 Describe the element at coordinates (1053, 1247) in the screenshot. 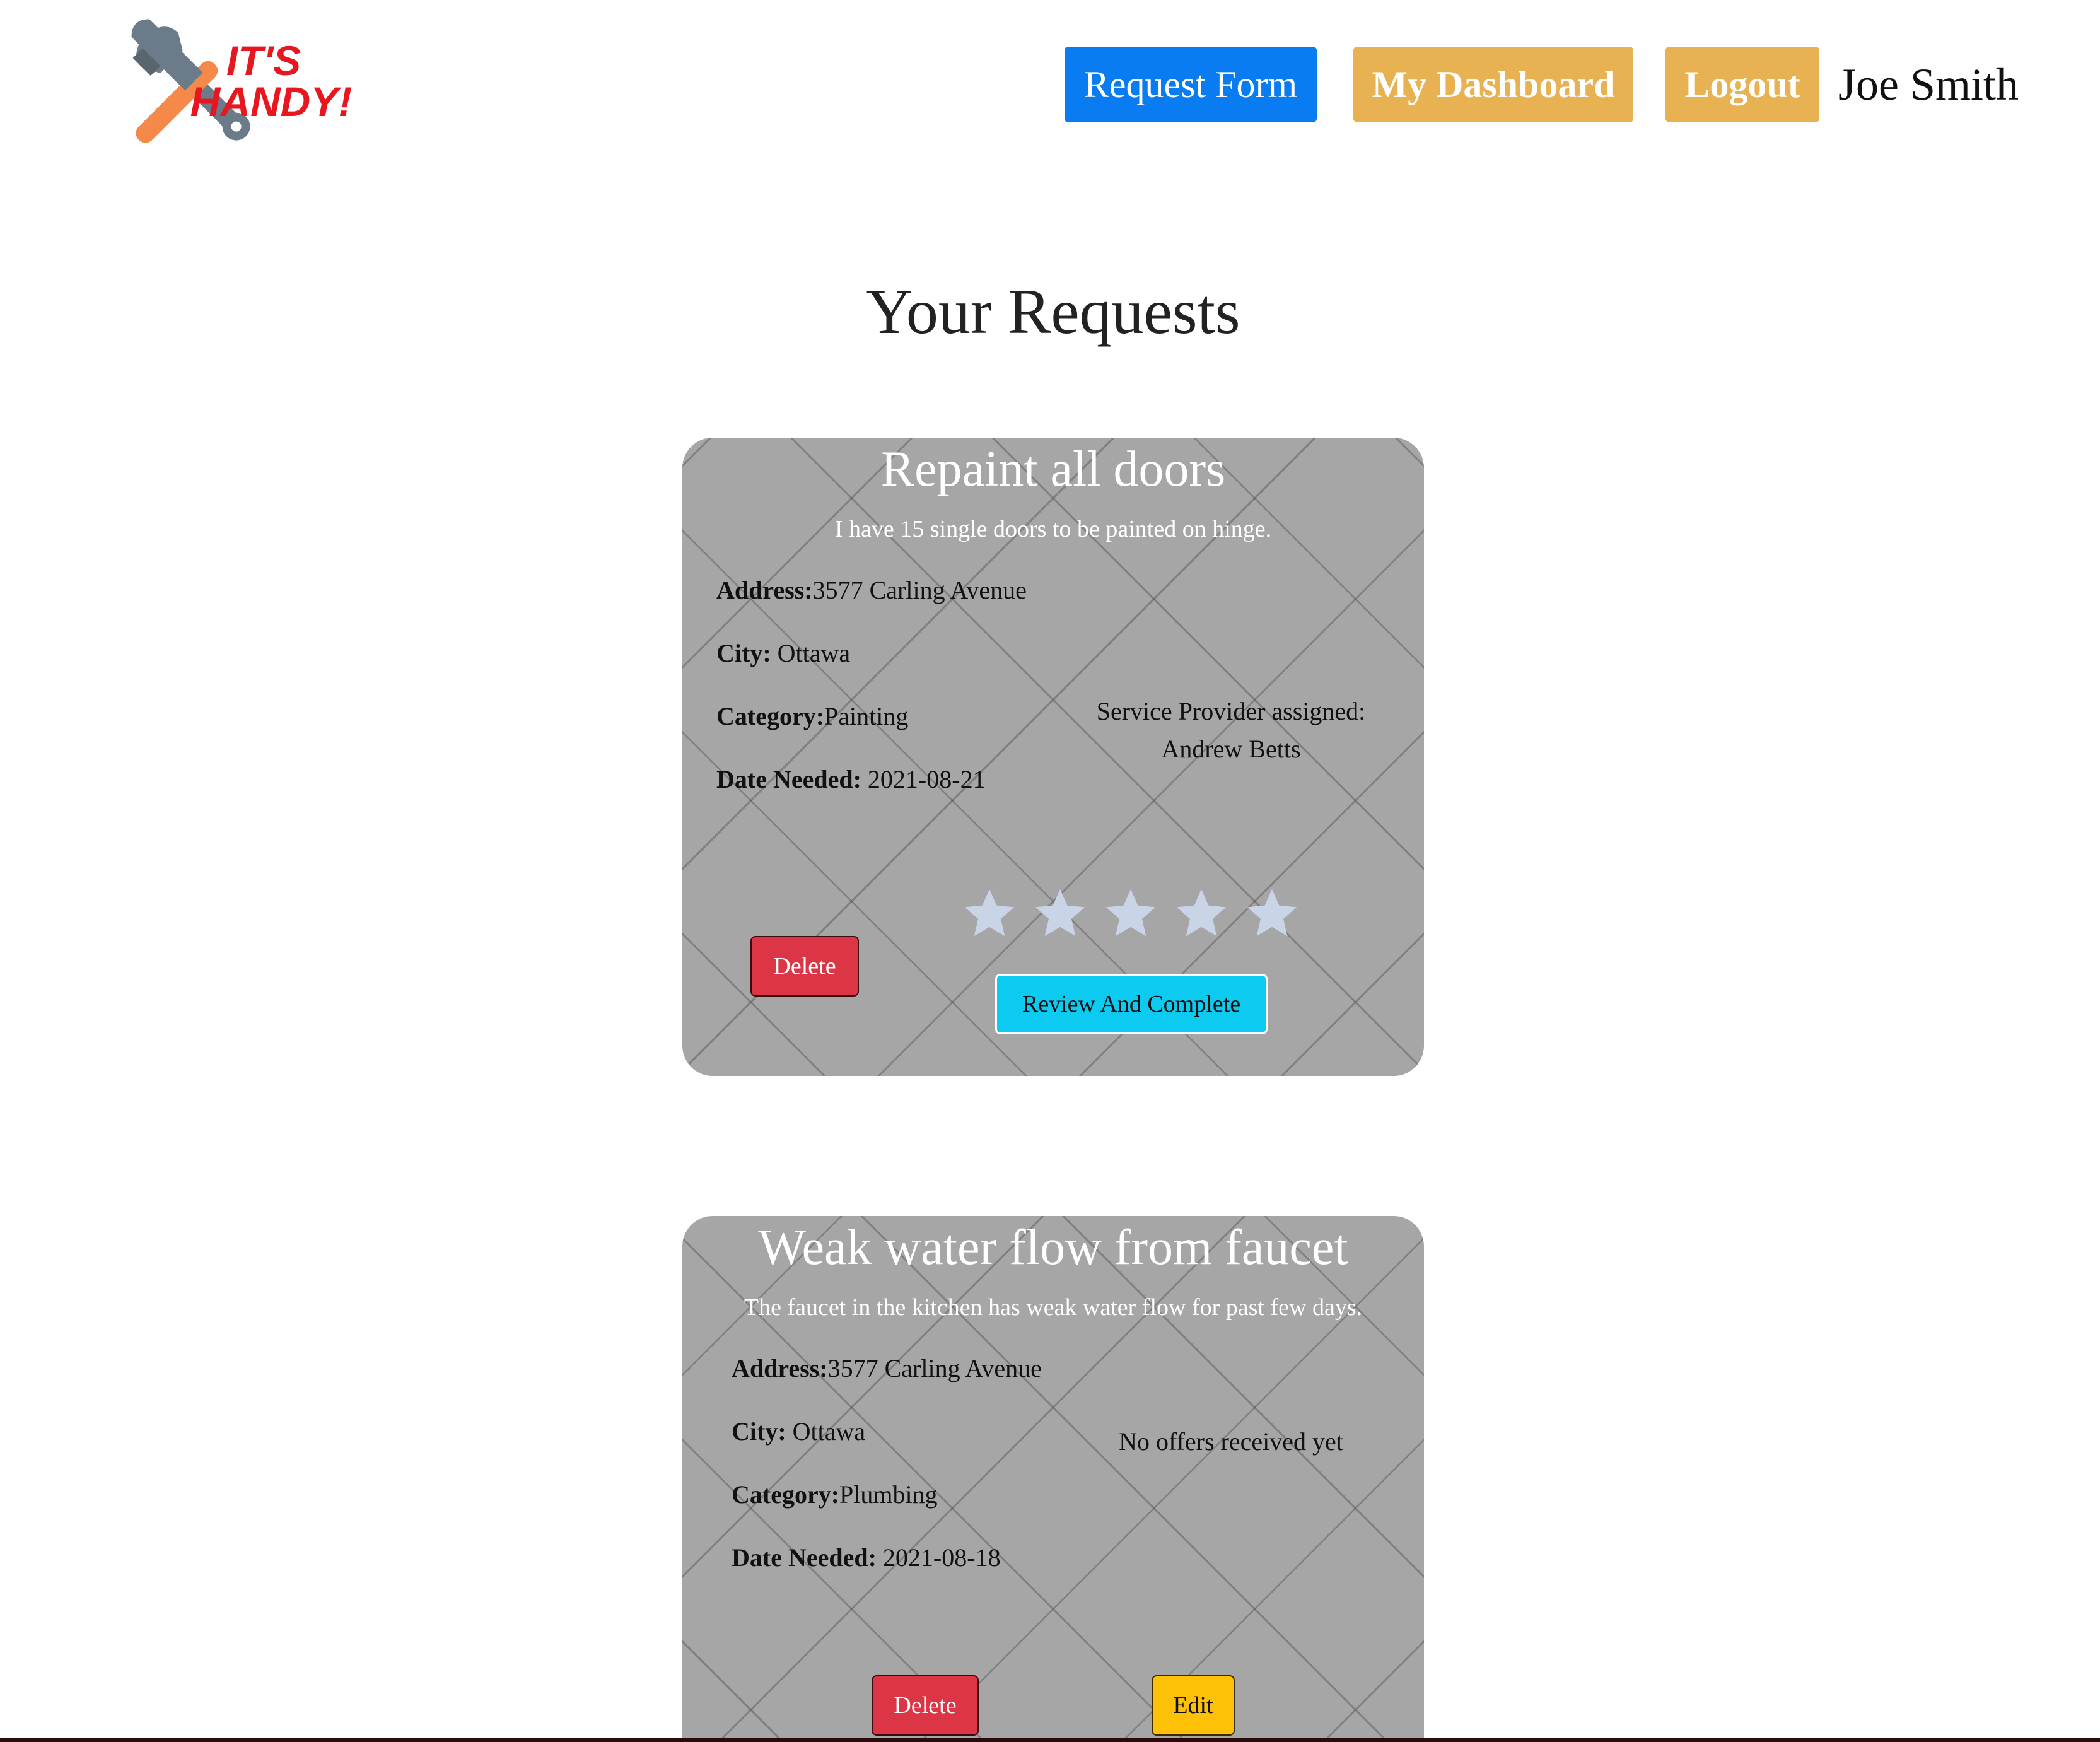

I see `request-title: Weak water flow from faucet` at that location.